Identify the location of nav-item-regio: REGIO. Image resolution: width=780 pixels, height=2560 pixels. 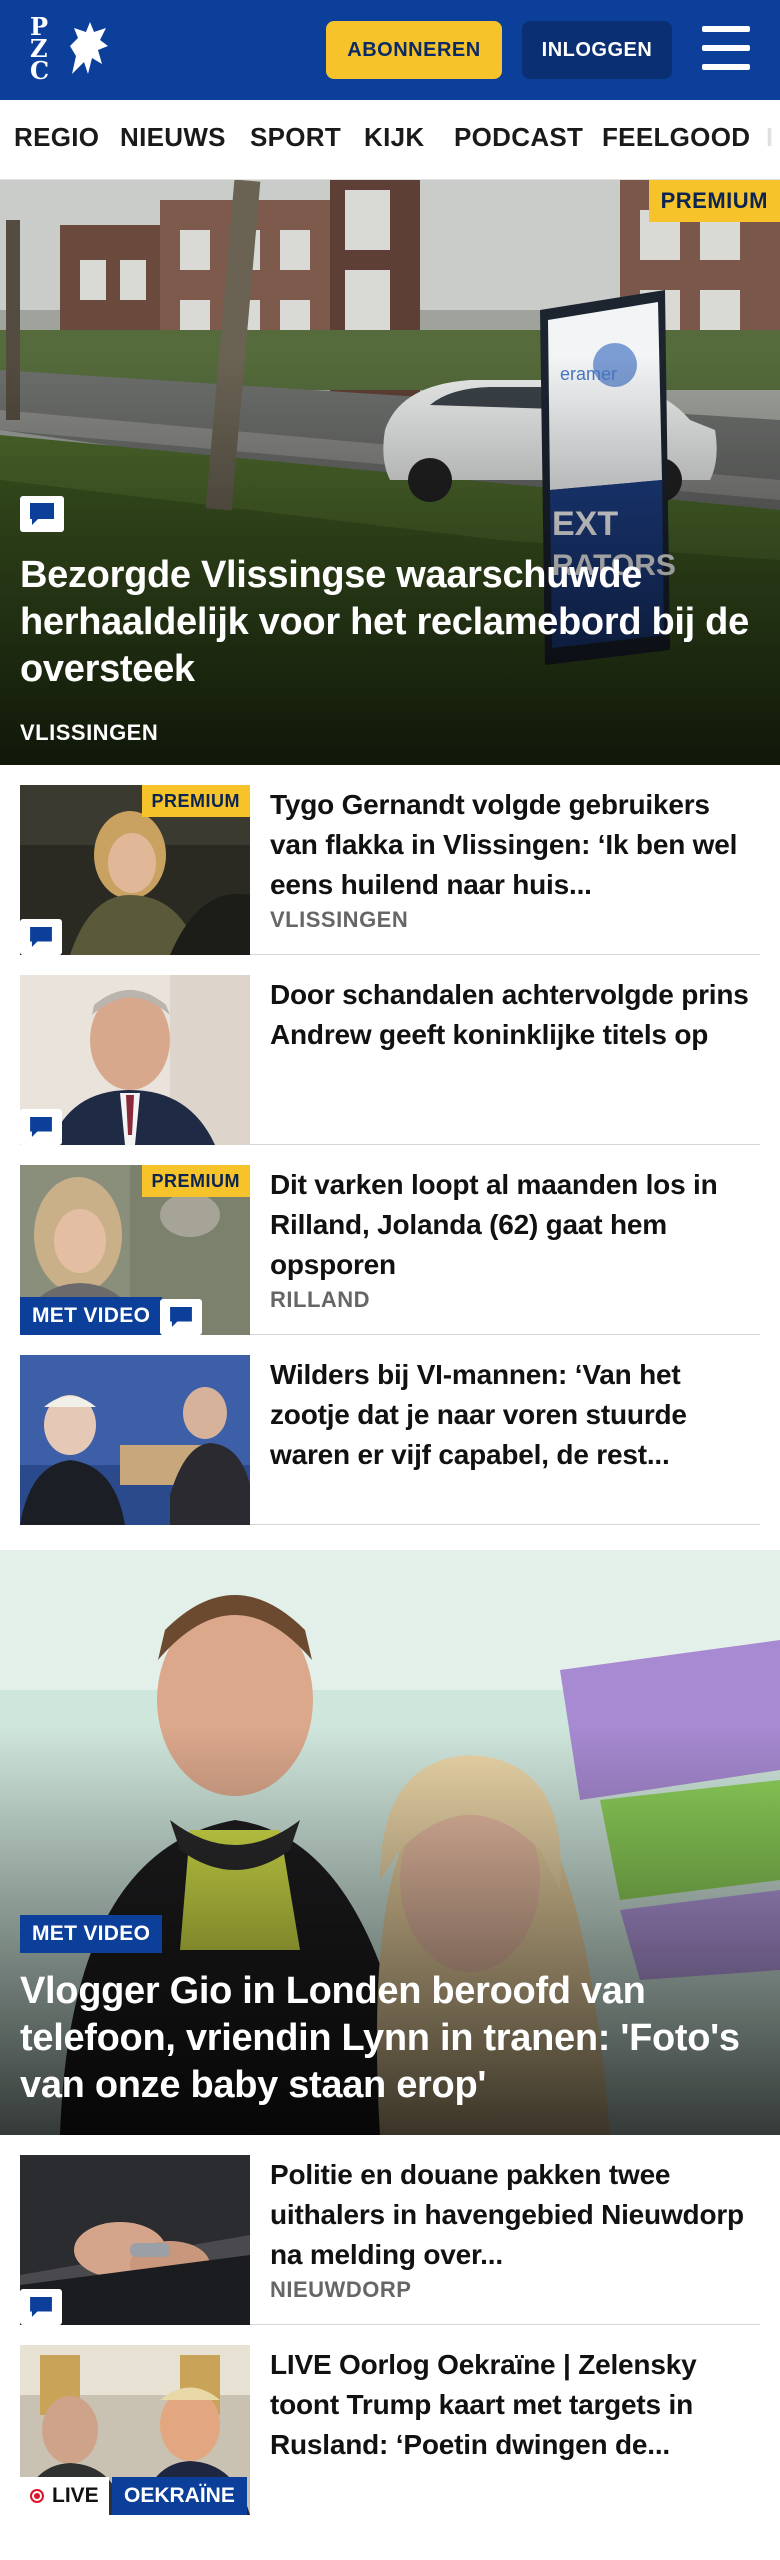
(56, 137).